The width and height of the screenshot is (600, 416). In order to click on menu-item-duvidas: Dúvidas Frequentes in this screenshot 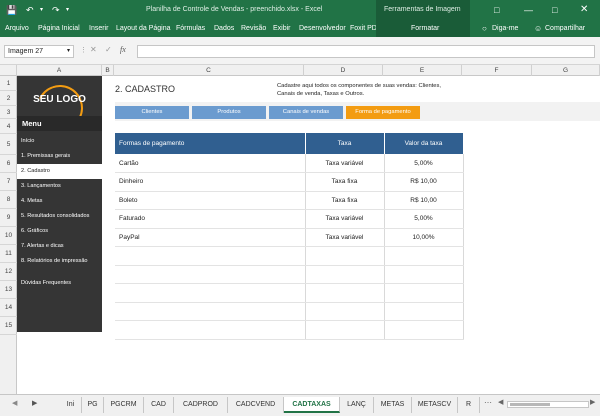, I will do `click(59, 283)`.